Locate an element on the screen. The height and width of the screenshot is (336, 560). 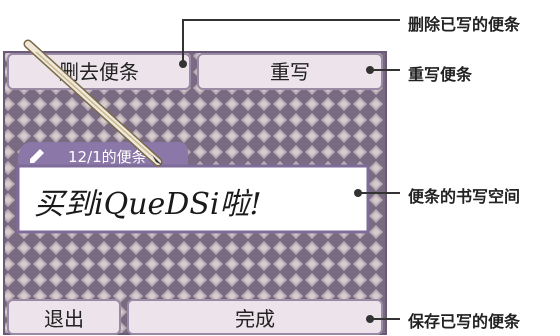
rewrite-button: 重写 is located at coordinates (290, 71).